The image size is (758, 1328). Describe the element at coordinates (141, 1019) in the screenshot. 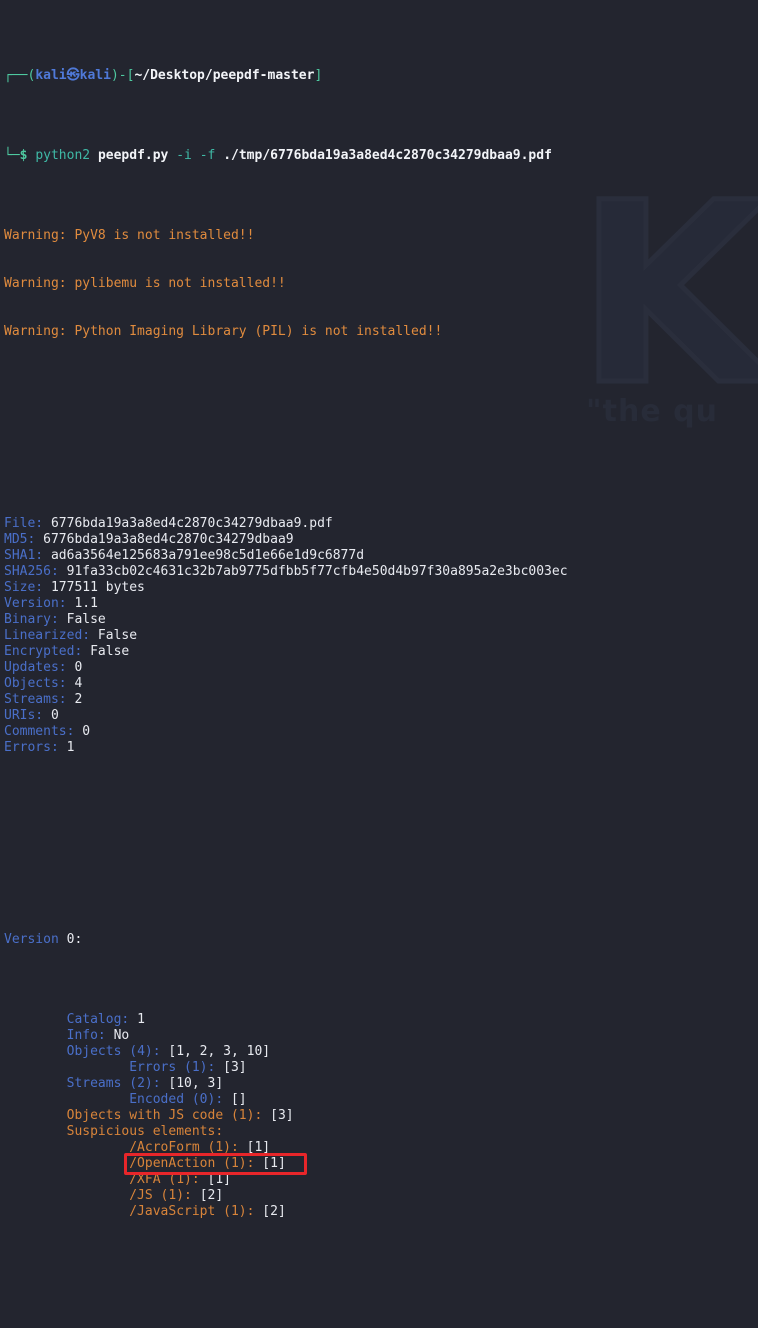

I see `version-detail-value: 1` at that location.